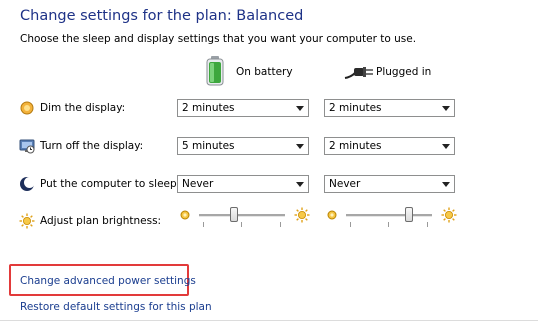 This screenshot has width=538, height=332. I want to click on dim-display-label: Dim the display:, so click(83, 108).